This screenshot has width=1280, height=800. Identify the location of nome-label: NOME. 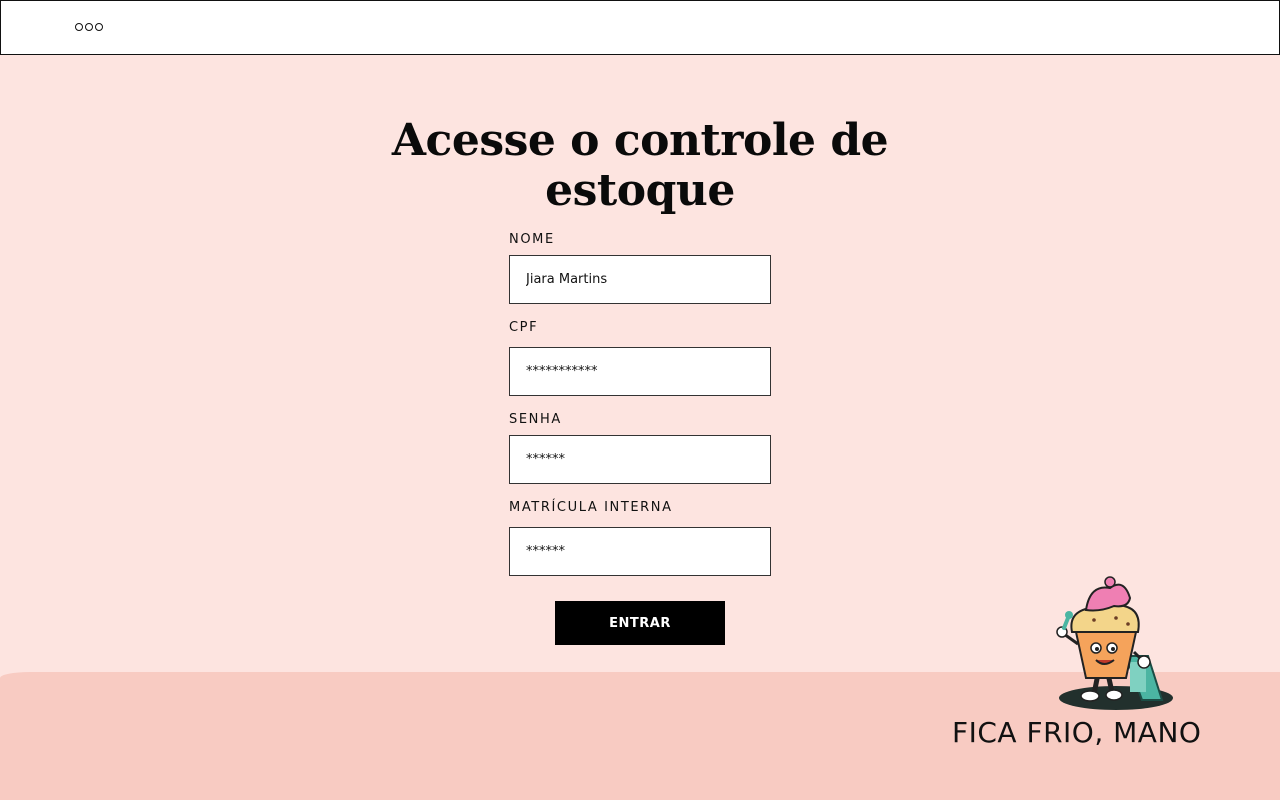
(532, 239).